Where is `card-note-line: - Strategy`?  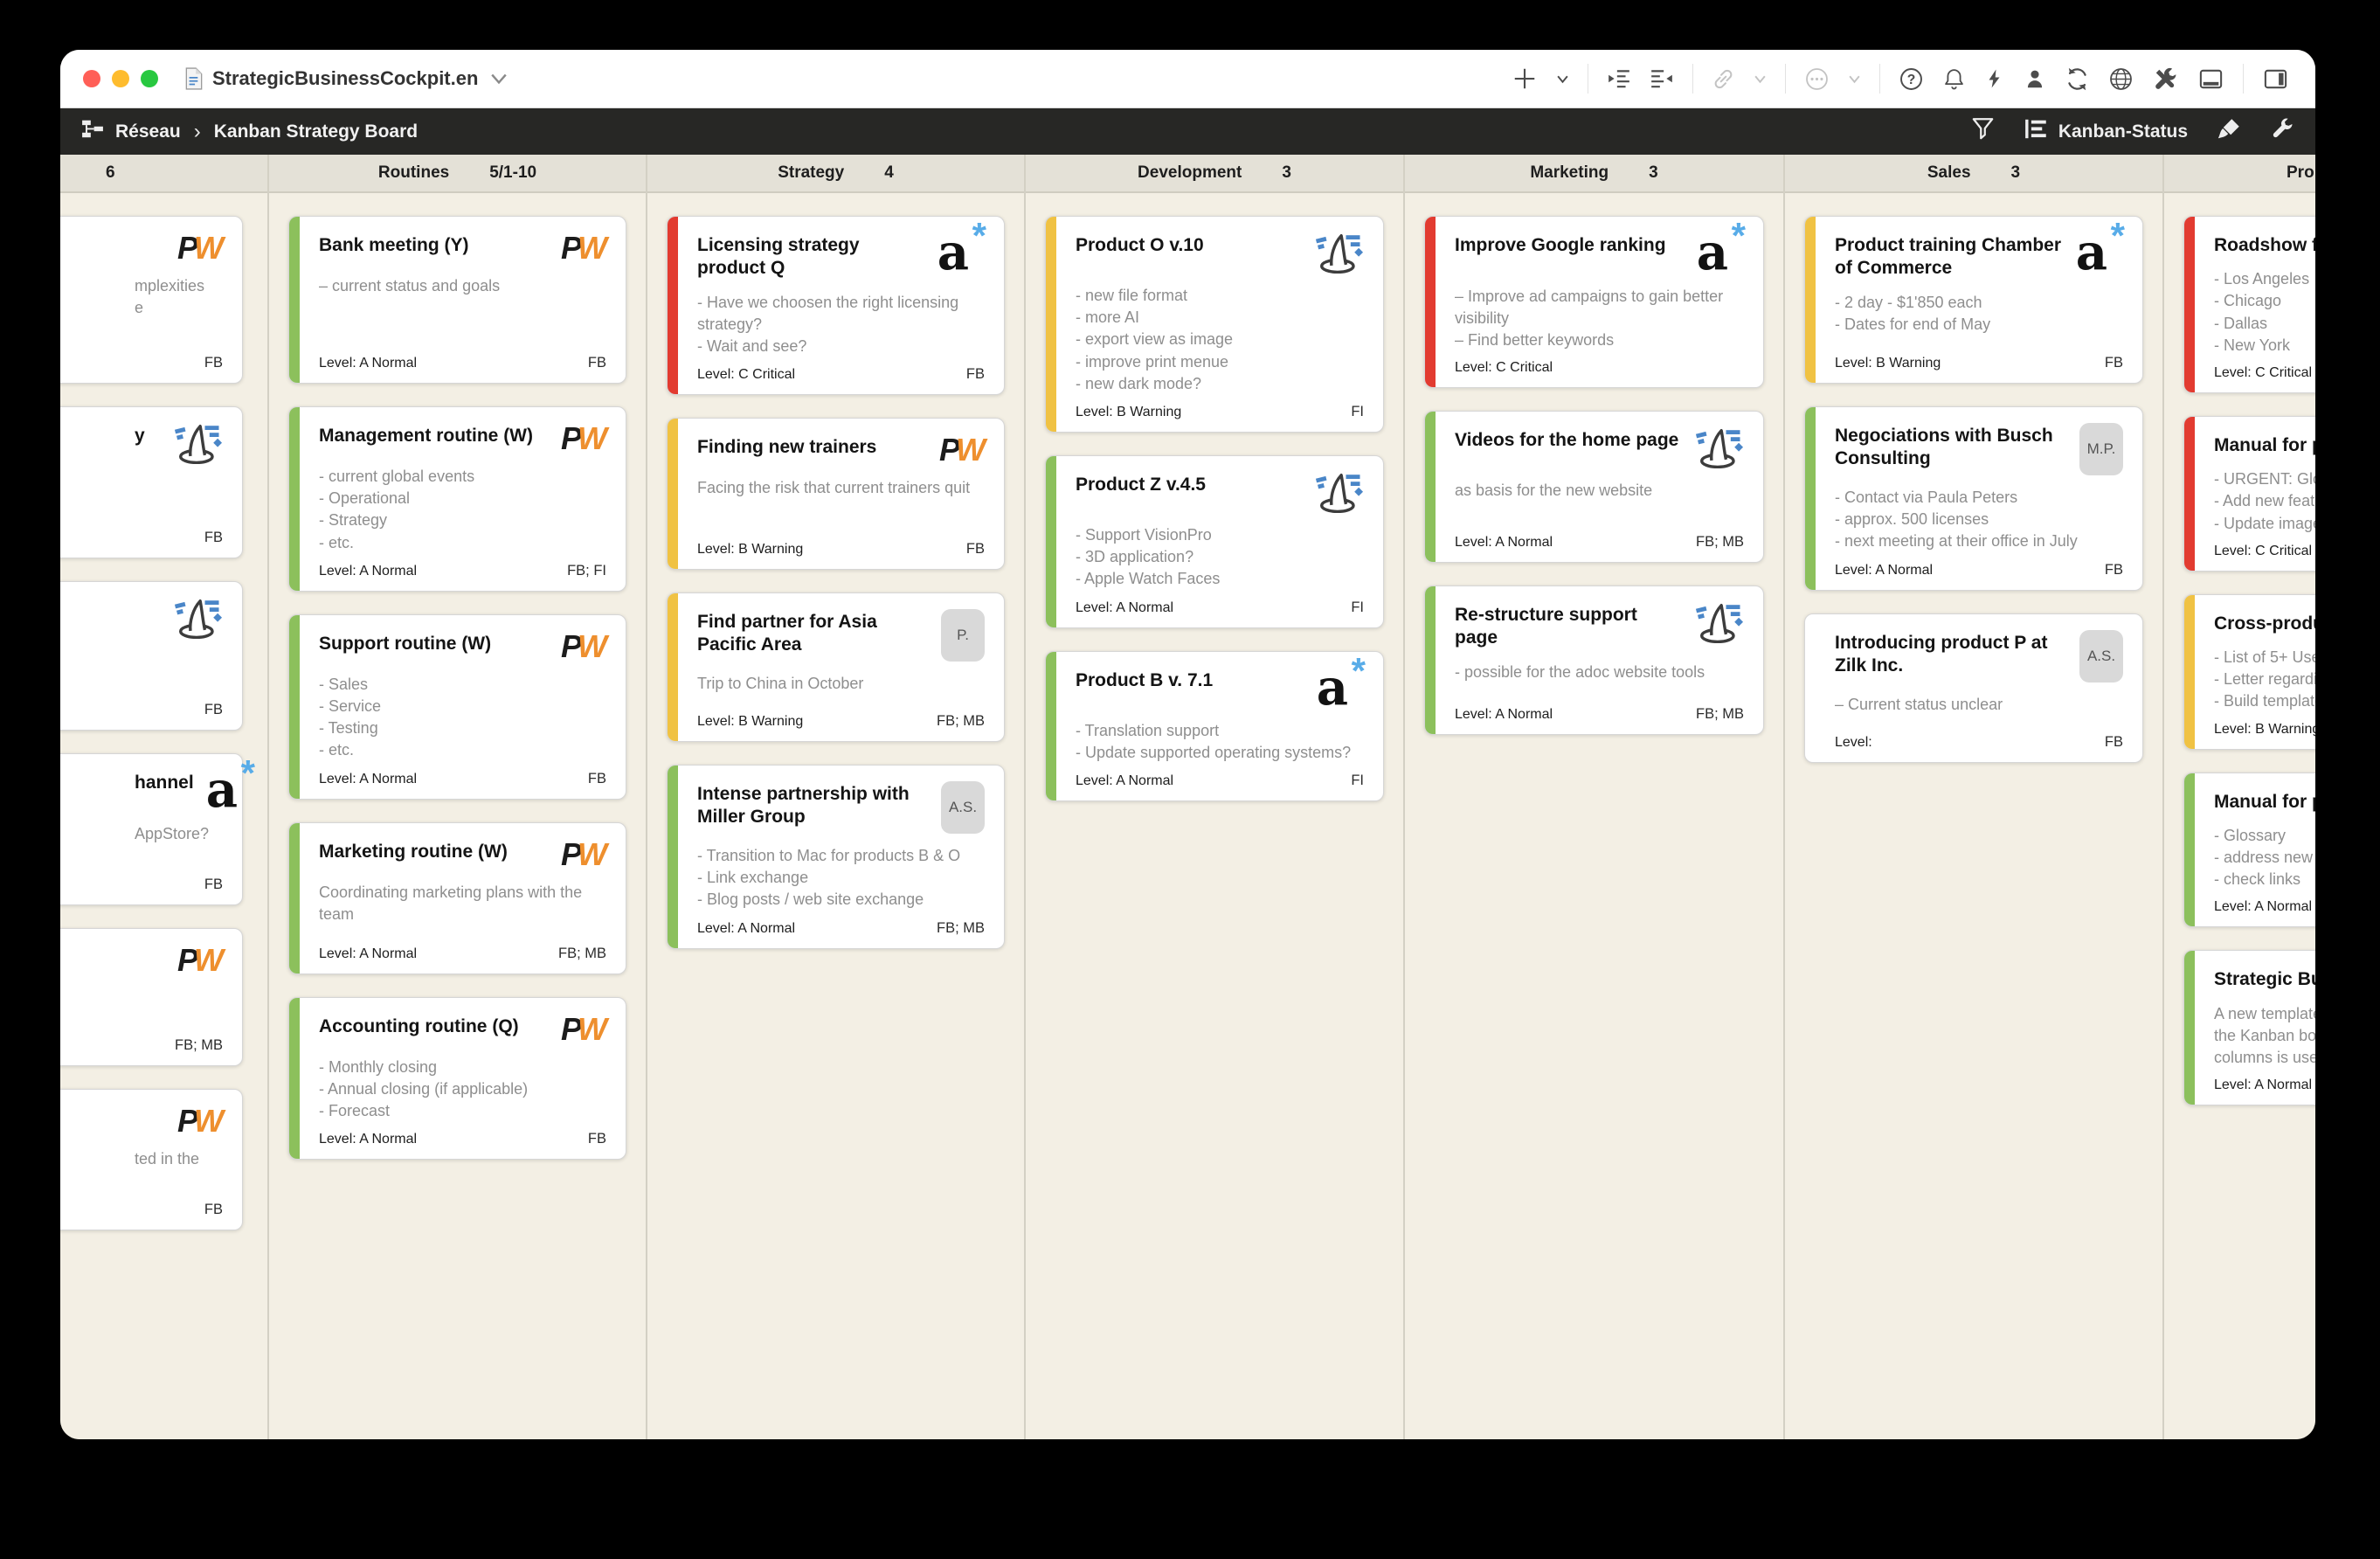
card-note-line: - Strategy is located at coordinates (353, 520).